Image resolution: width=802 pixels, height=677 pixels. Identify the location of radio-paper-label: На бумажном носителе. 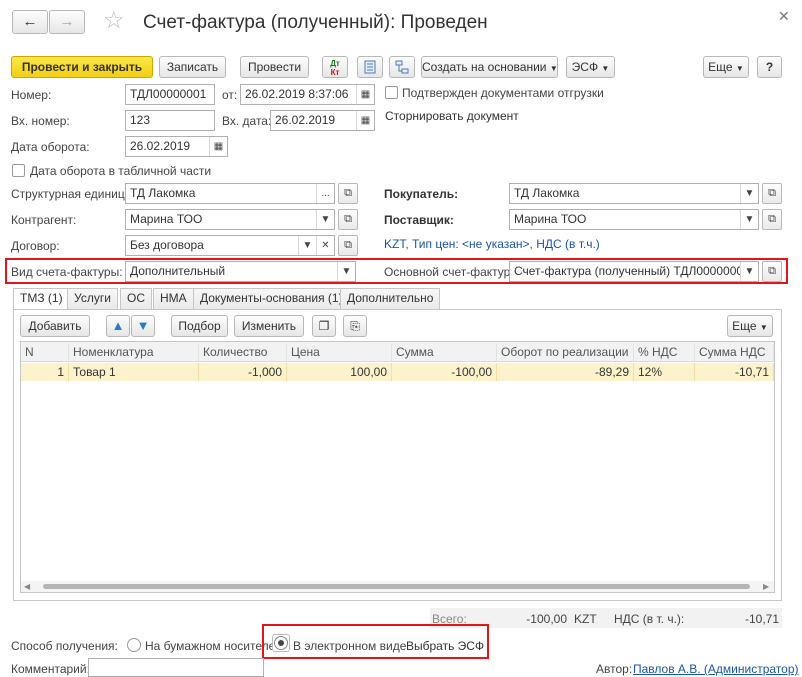
(210, 646).